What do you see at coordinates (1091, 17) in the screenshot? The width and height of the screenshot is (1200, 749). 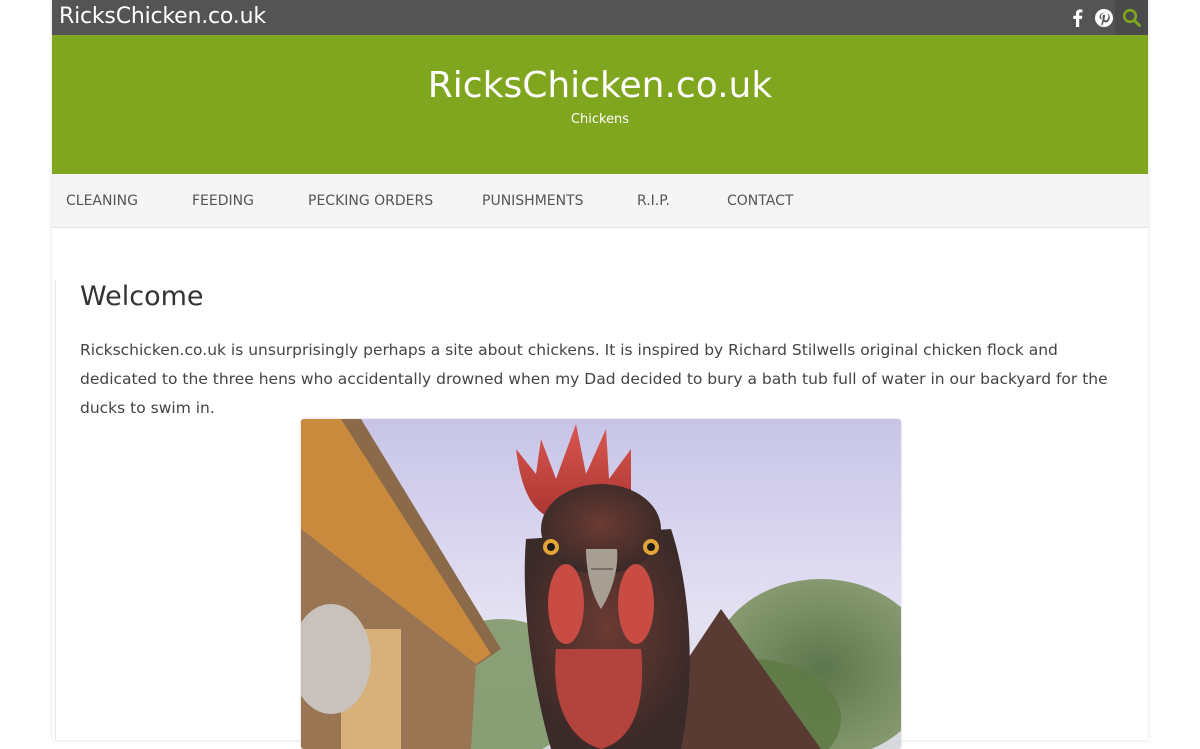 I see `social-links` at bounding box center [1091, 17].